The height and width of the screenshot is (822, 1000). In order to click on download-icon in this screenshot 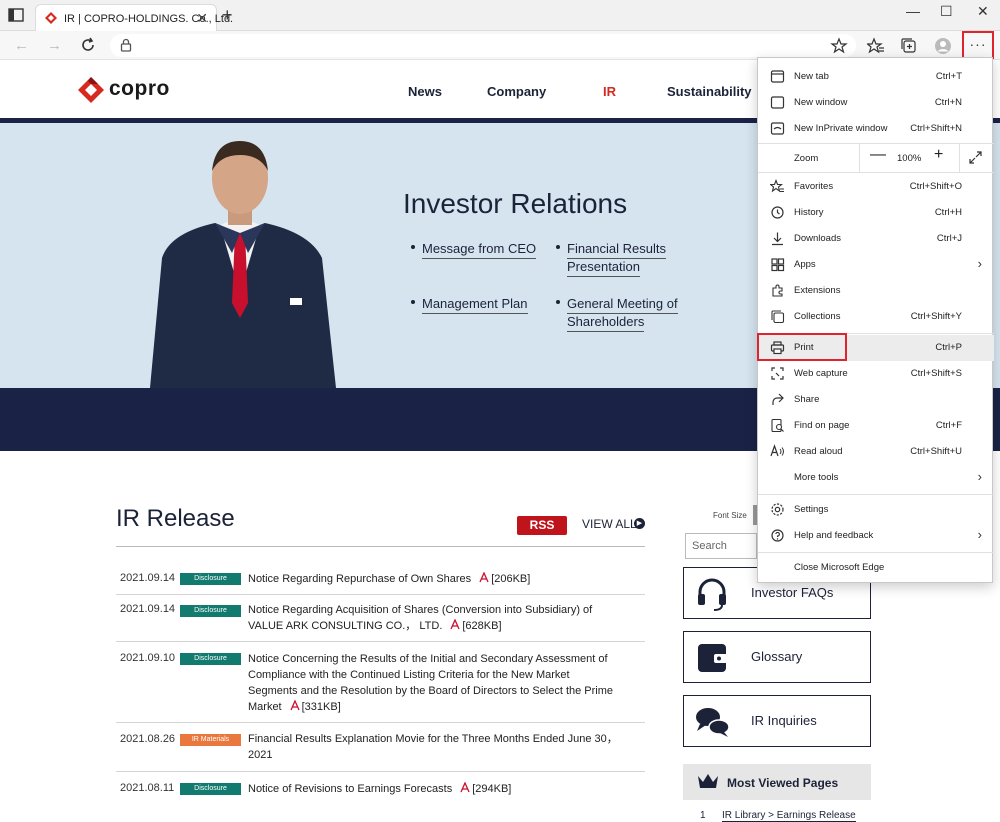, I will do `click(777, 239)`.